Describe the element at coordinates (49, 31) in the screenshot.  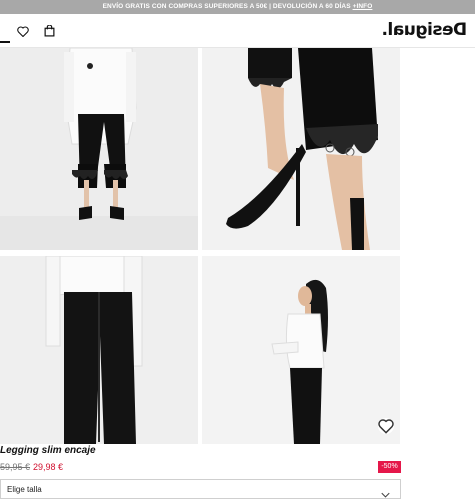
I see `bag-icon` at that location.